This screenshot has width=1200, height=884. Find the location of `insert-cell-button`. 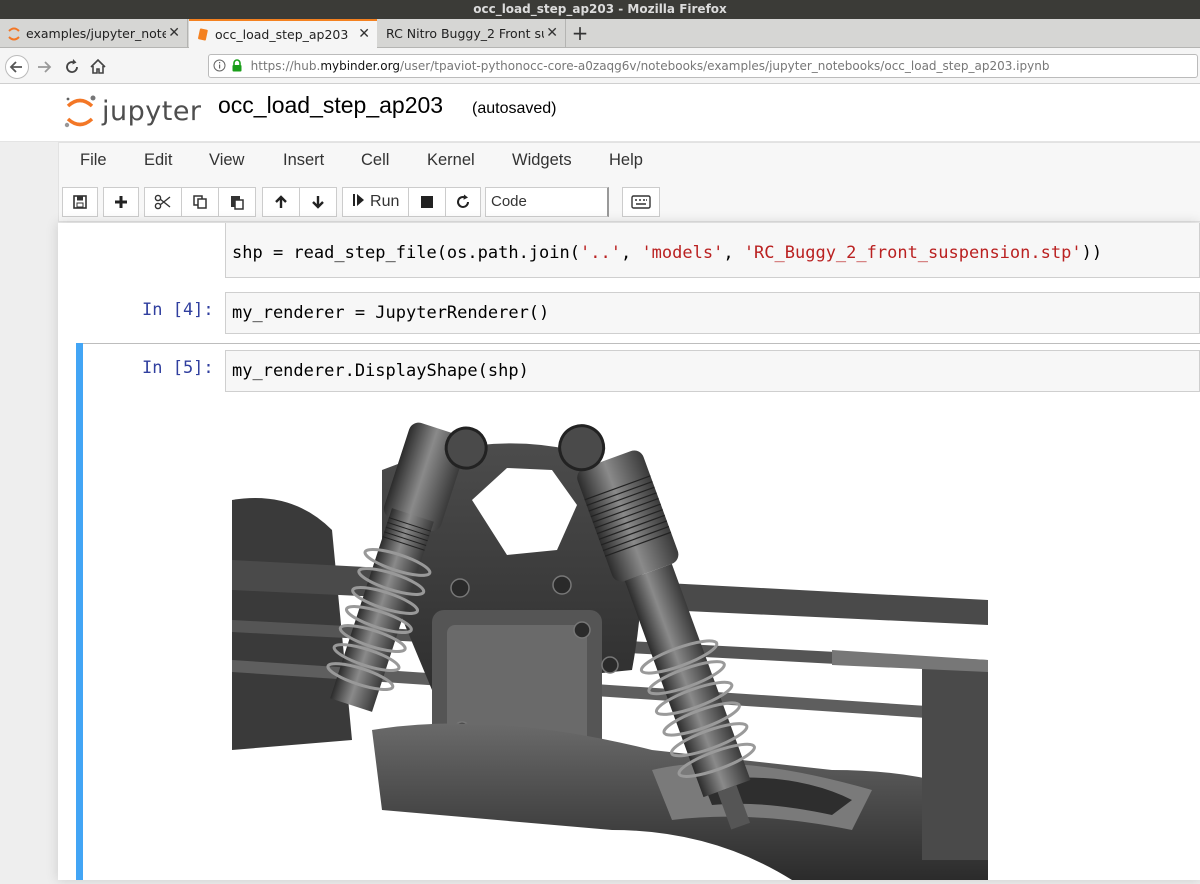

insert-cell-button is located at coordinates (121, 202).